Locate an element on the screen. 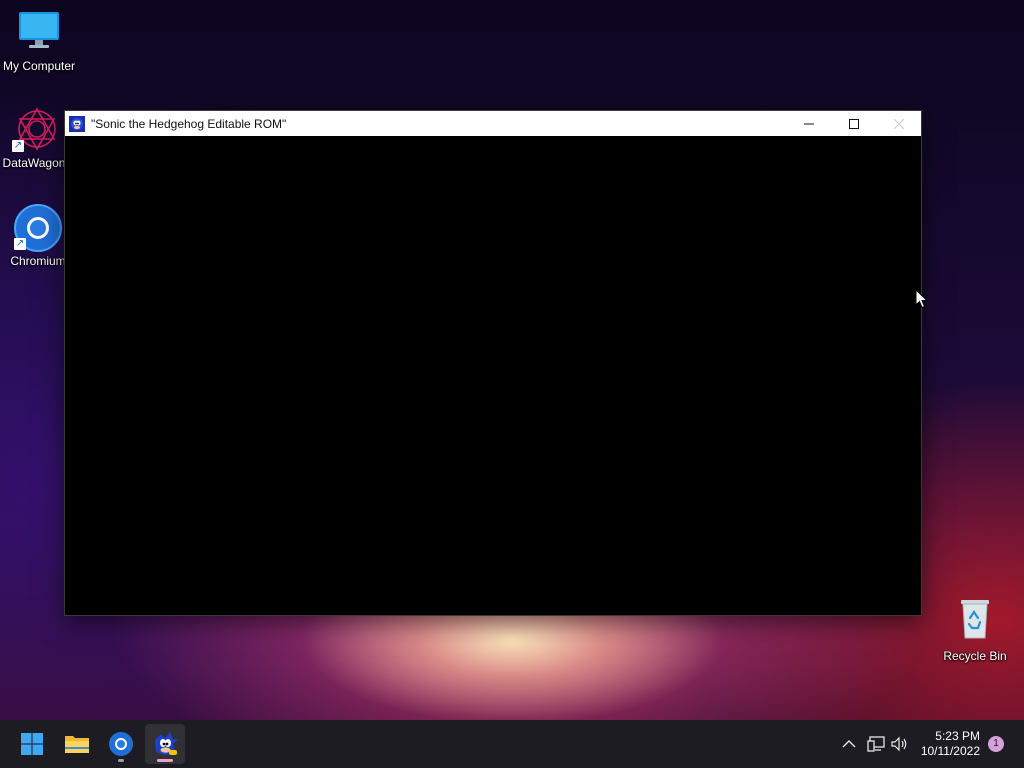 This screenshot has width=1024, height=768. window-titlebar: "Sonic the Hedgehog Editable ROM" is located at coordinates (493, 123).